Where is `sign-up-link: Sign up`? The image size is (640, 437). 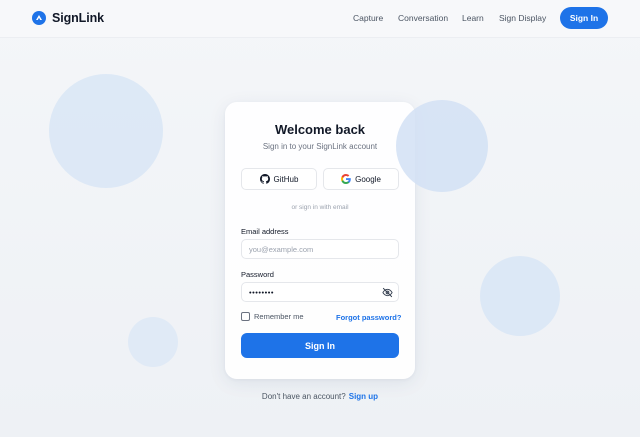
sign-up-link: Sign up is located at coordinates (363, 396).